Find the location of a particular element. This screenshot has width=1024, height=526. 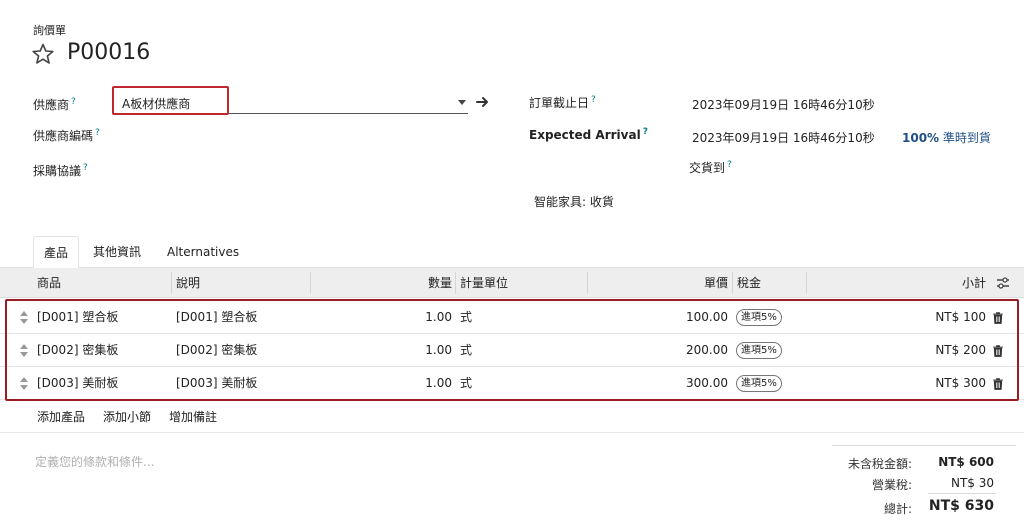

vendor-highlight-box is located at coordinates (170, 100).